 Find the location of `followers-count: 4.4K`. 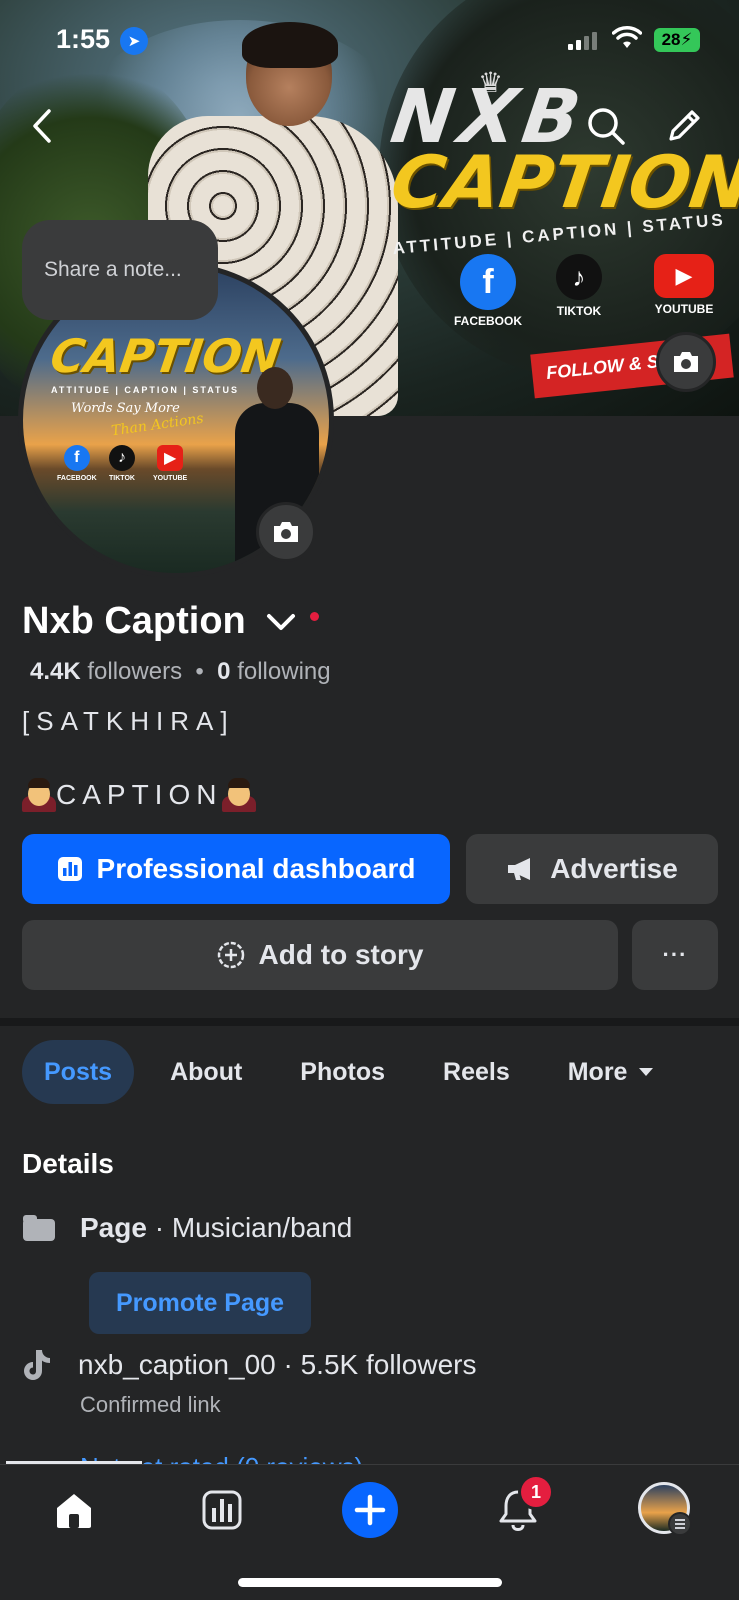

followers-count: 4.4K is located at coordinates (55, 671).